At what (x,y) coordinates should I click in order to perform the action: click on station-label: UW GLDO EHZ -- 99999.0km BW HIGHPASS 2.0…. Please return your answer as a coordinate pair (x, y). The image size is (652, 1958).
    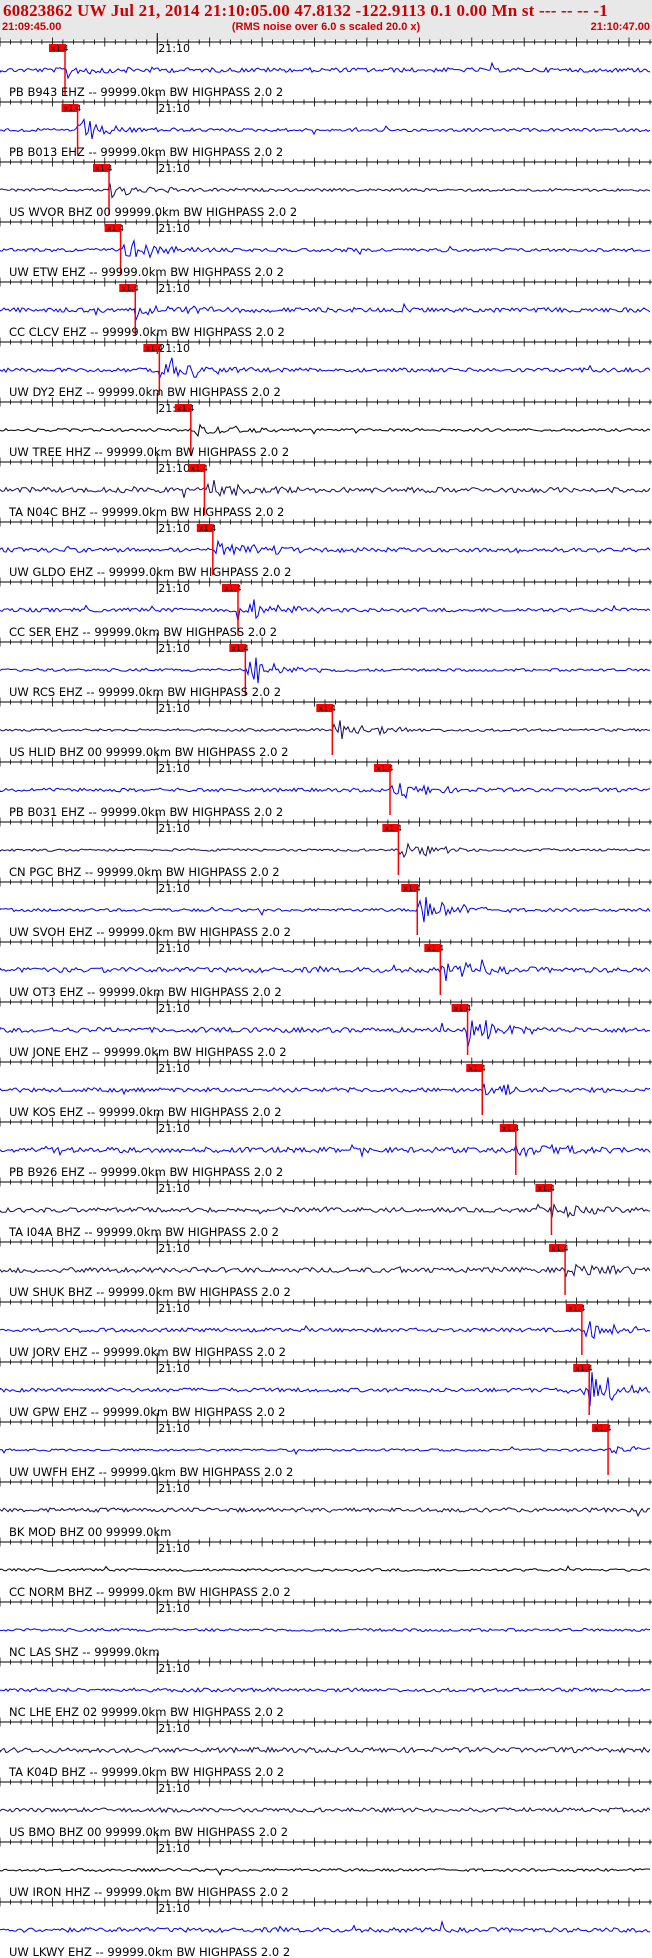
    Looking at the image, I should click on (150, 572).